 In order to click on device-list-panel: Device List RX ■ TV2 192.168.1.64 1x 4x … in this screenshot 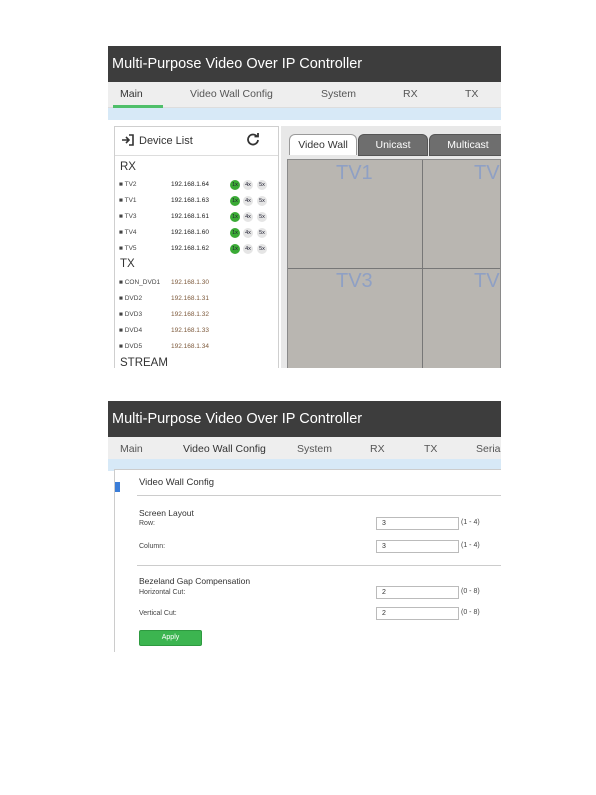, I will do `click(196, 247)`.